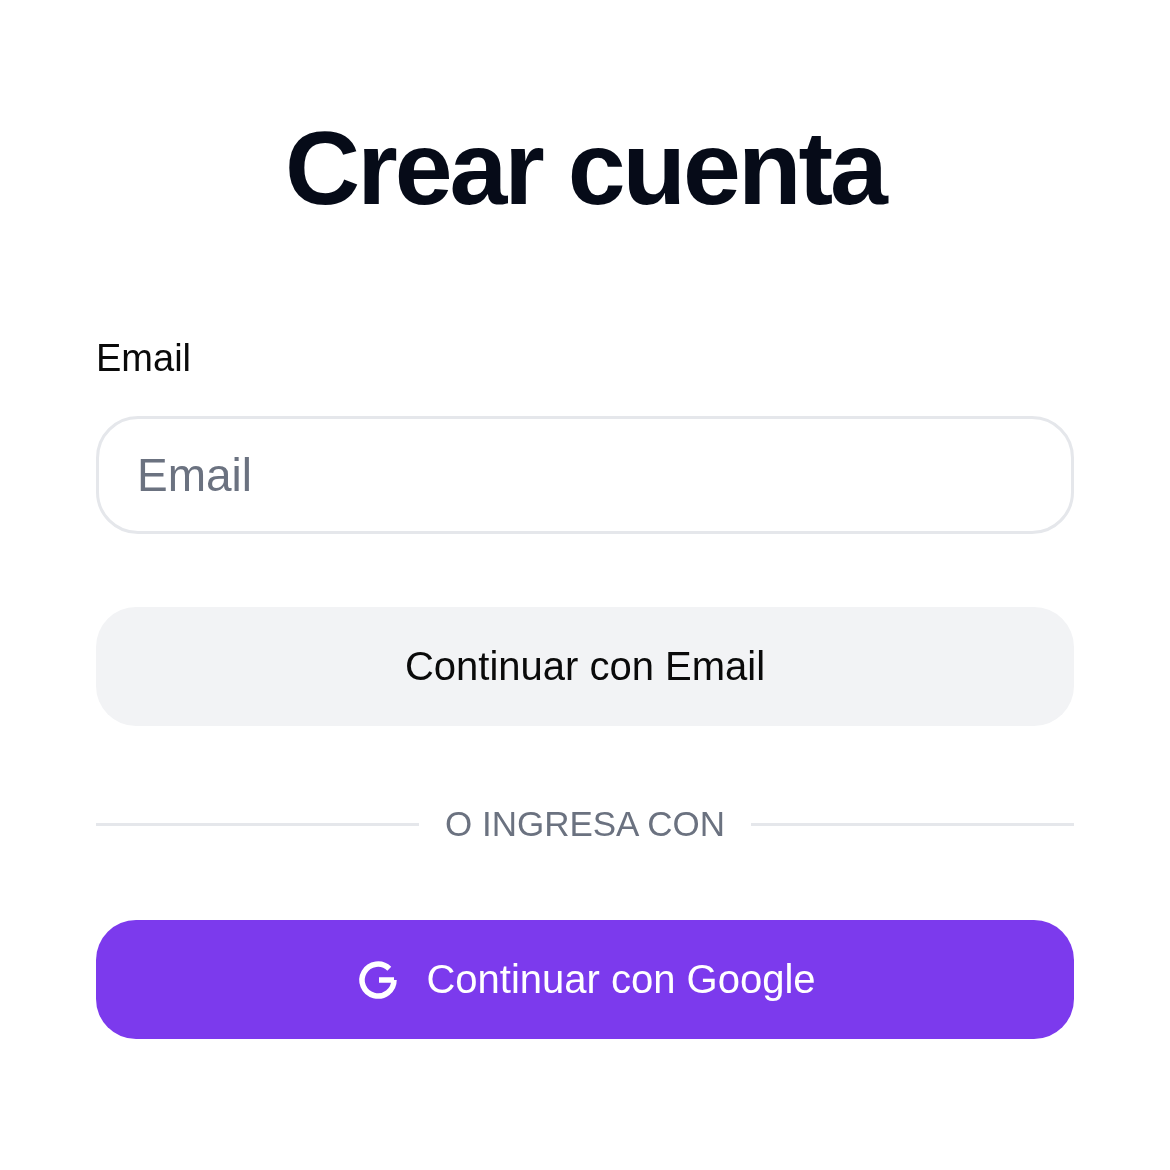 Image resolution: width=1170 pixels, height=1170 pixels. Describe the element at coordinates (585, 666) in the screenshot. I see `continue-email-button: Continuar con Email` at that location.